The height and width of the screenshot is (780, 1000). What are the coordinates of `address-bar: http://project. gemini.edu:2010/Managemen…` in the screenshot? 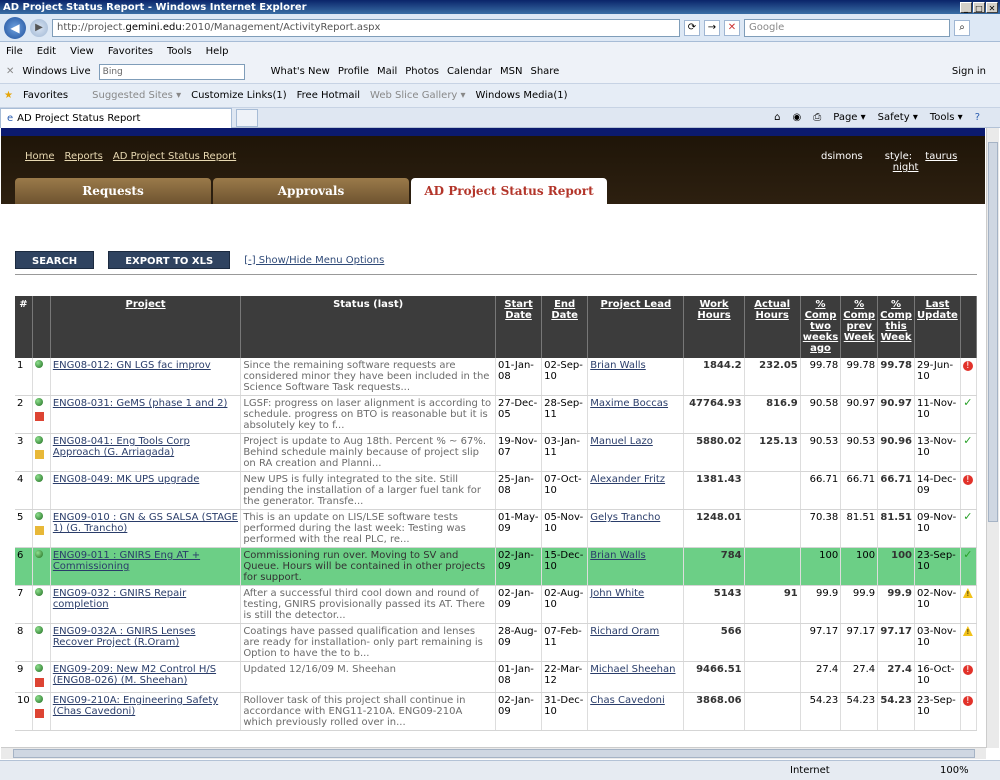 It's located at (366, 27).